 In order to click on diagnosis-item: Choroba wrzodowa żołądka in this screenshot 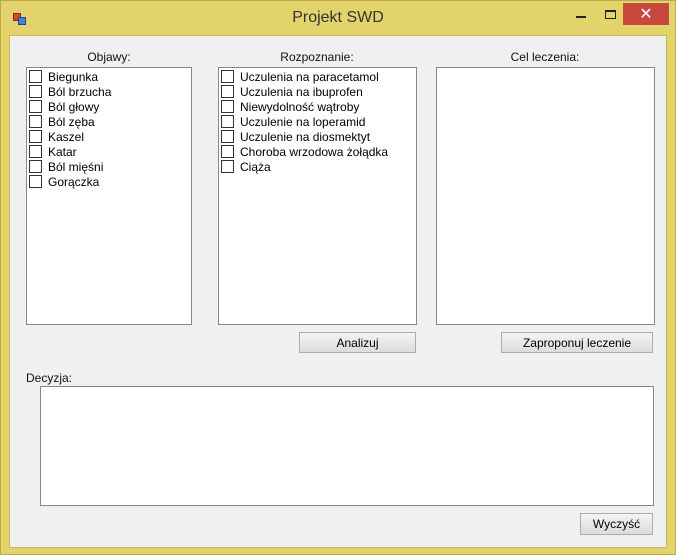, I will do `click(318, 151)`.